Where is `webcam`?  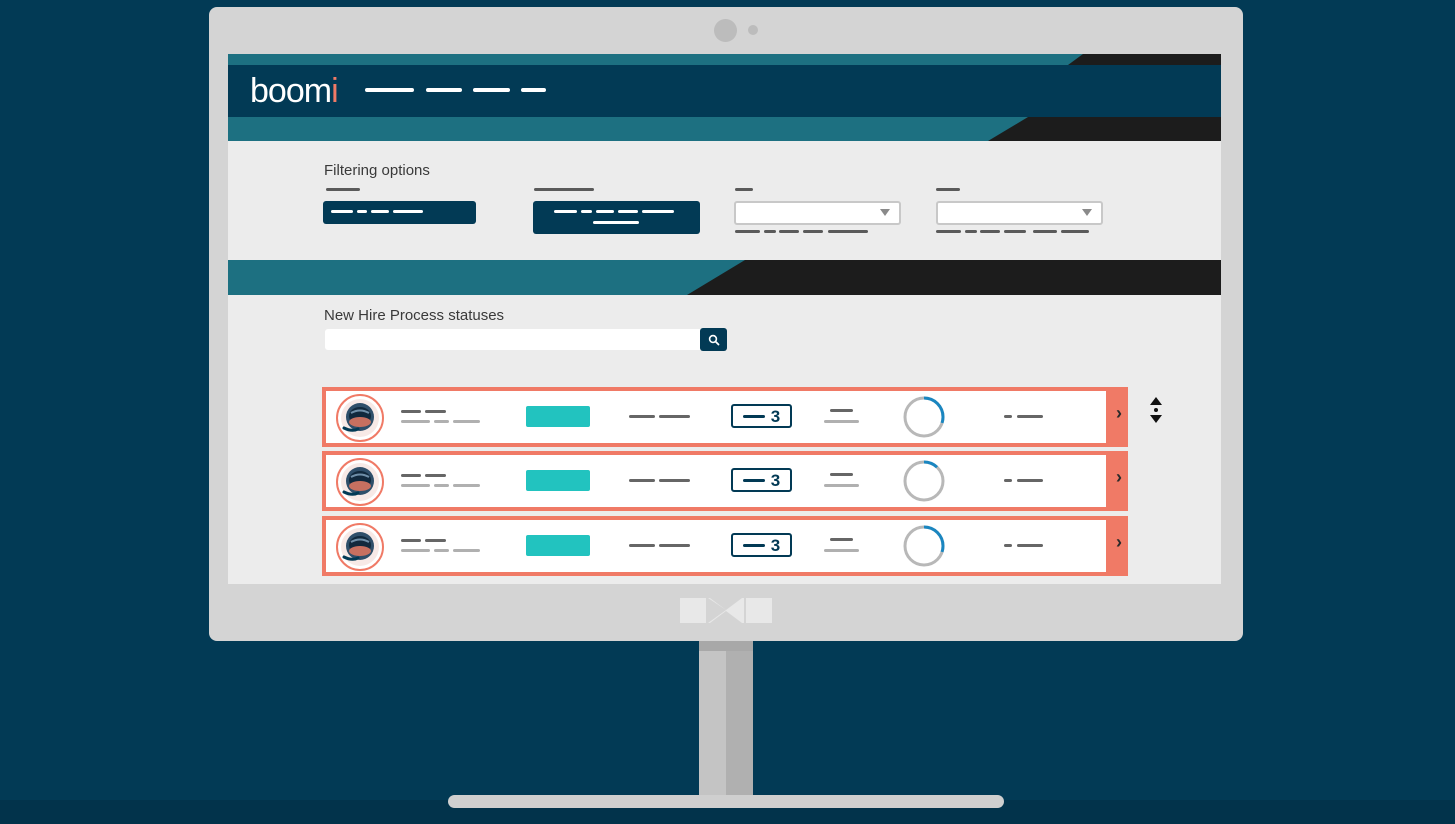
webcam is located at coordinates (725, 30).